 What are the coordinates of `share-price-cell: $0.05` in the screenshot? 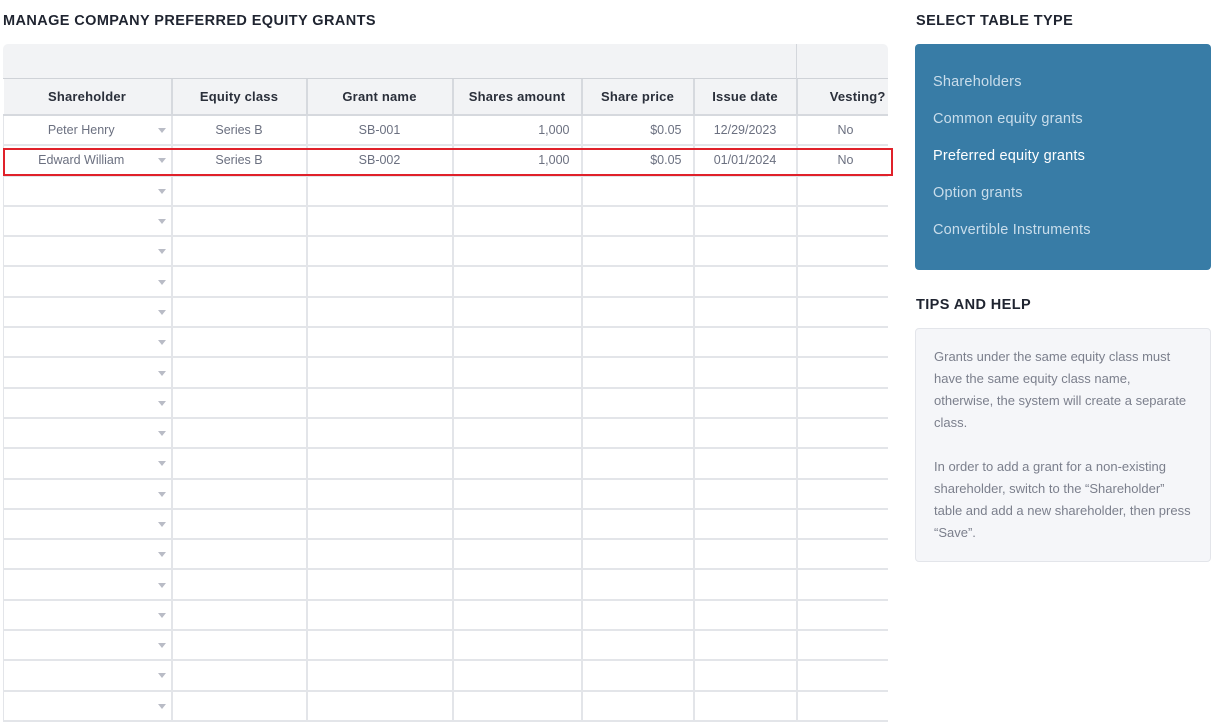 It's located at (637, 131).